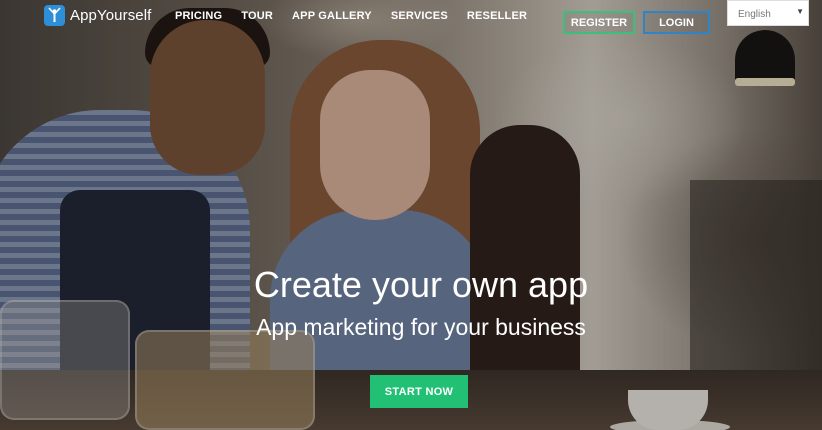  What do you see at coordinates (421, 327) in the screenshot?
I see `hero-subheadline: App marketing for your business` at bounding box center [421, 327].